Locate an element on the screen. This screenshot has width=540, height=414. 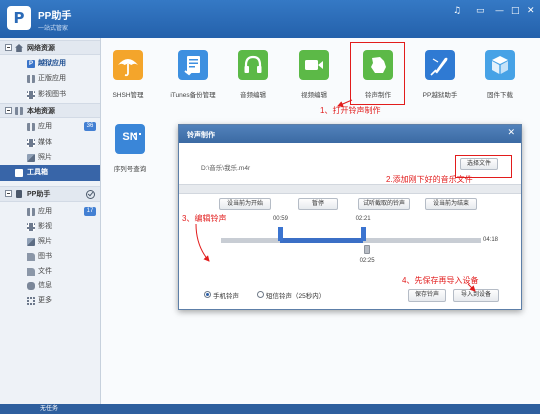
sidebar-header-device: PP助手 is located at coordinates (50, 194).